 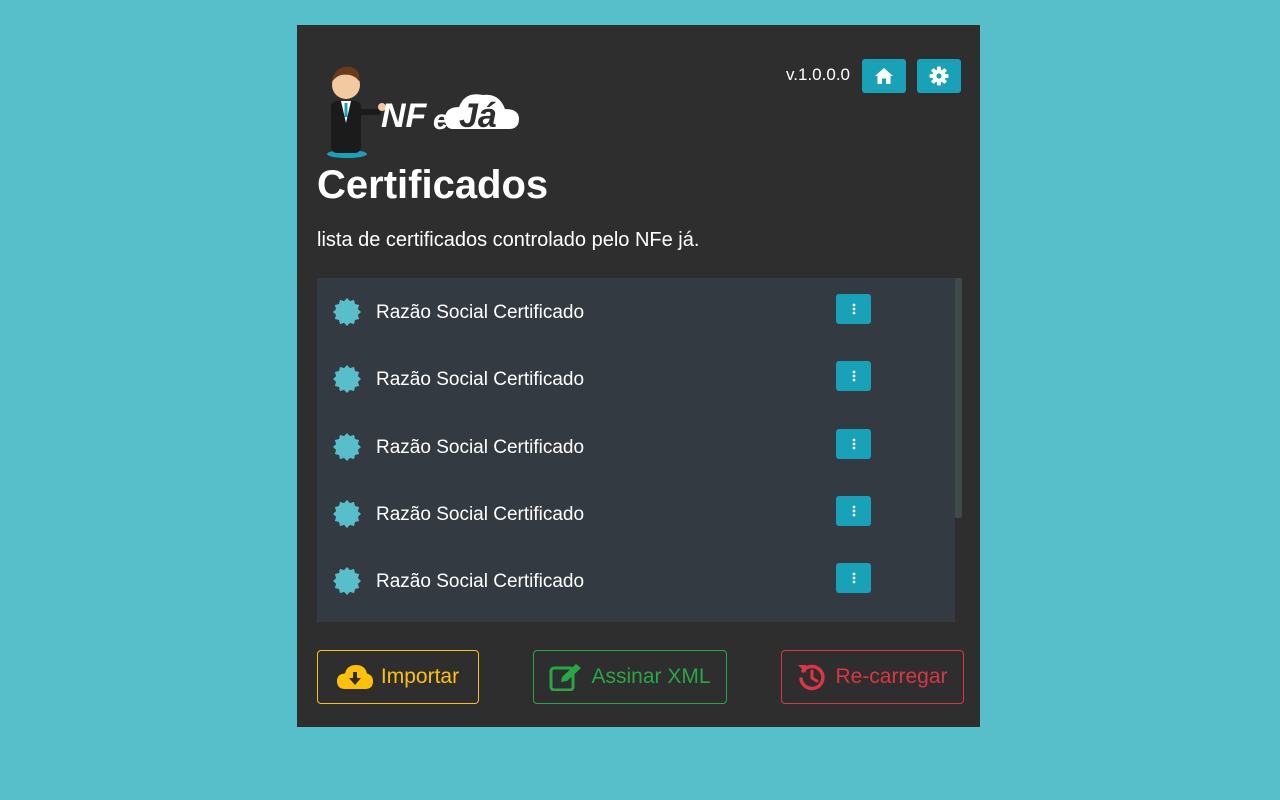 What do you see at coordinates (404, 116) in the screenshot?
I see `svg-text: NF` at bounding box center [404, 116].